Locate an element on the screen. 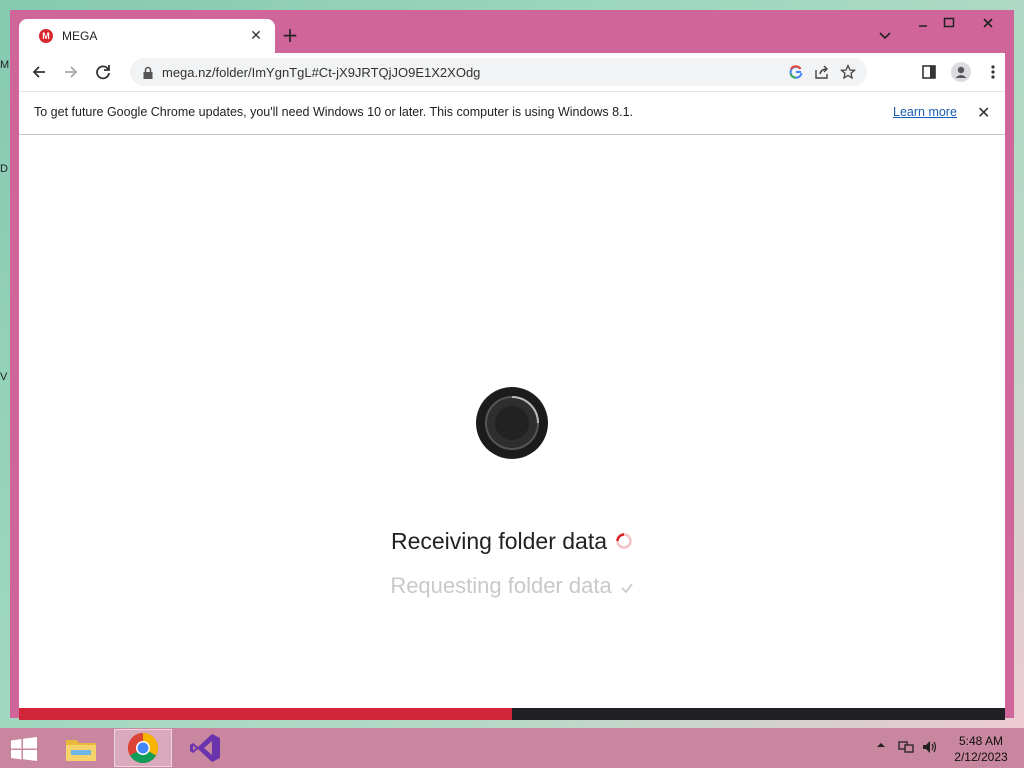 The width and height of the screenshot is (1024, 768). titlebar: M MEGA ✕ + is located at coordinates (512, 31).